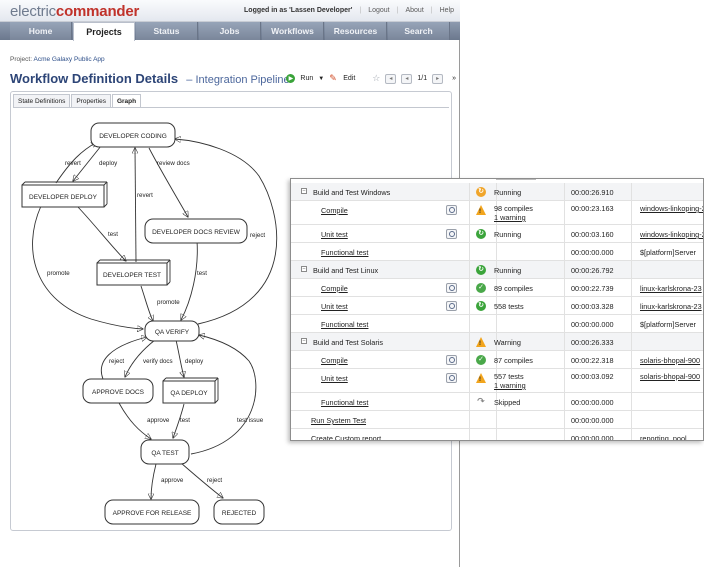 The image size is (704, 567). What do you see at coordinates (298, 10) in the screenshot?
I see `logged-in-user: Logged in as 'Lassen Developer'` at bounding box center [298, 10].